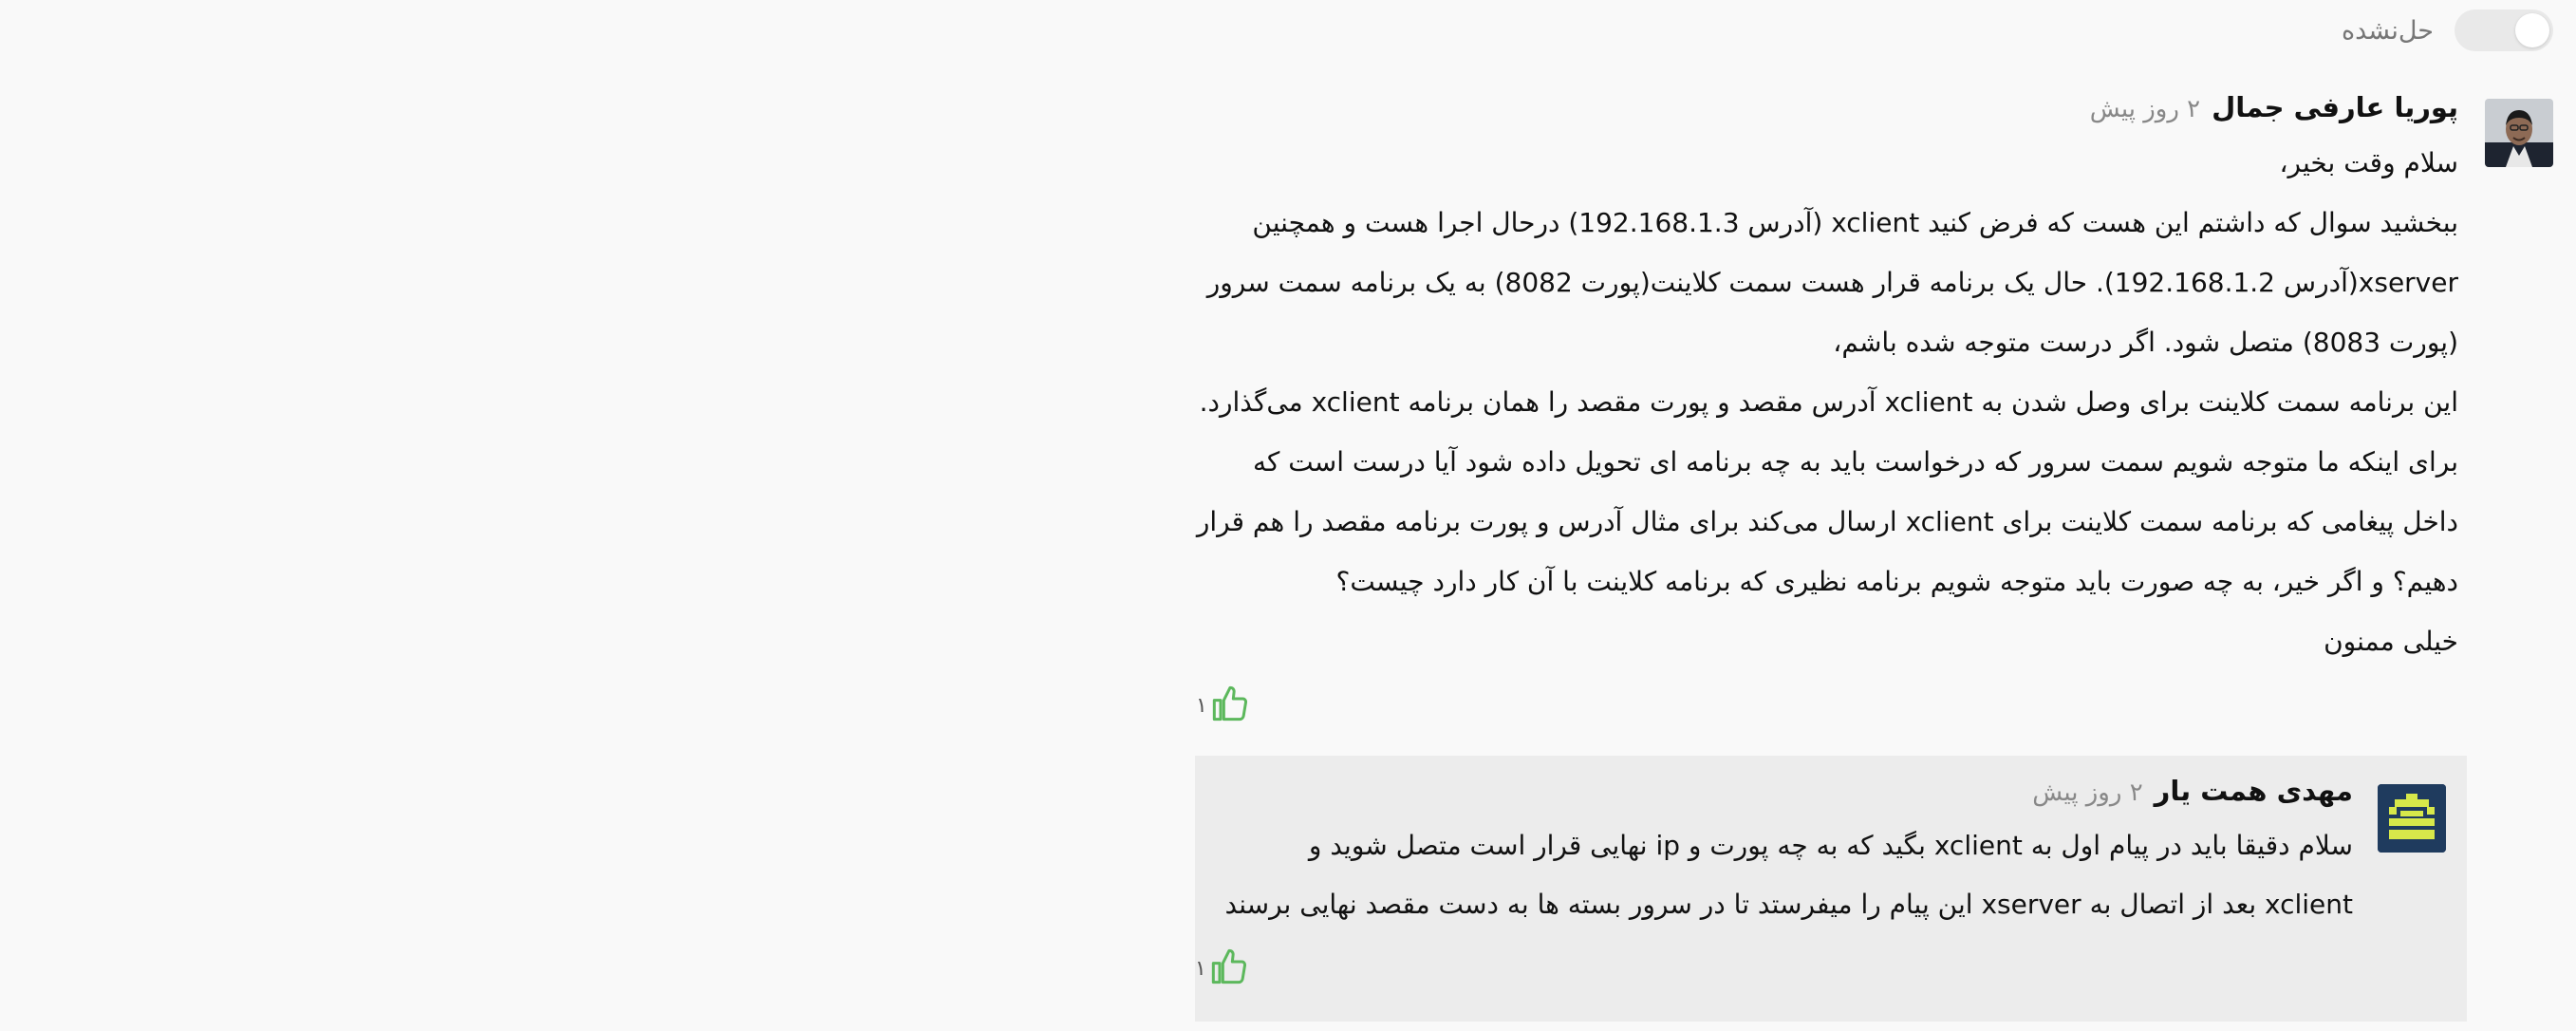 This screenshot has width=2576, height=1031. What do you see at coordinates (2519, 133) in the screenshot?
I see `user-avatar` at bounding box center [2519, 133].